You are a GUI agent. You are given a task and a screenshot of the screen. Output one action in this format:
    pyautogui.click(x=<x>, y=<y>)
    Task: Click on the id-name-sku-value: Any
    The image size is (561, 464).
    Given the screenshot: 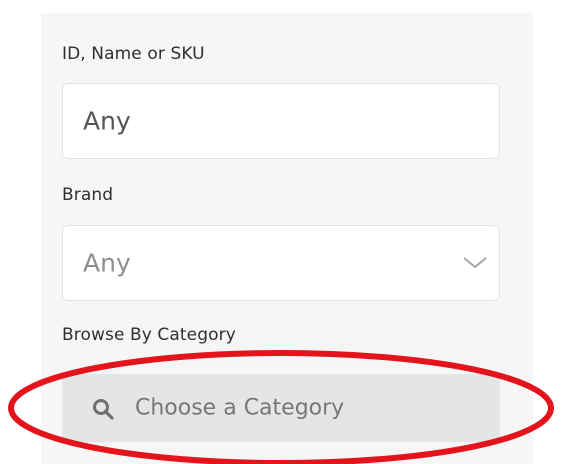 What is the action you would take?
    pyautogui.click(x=107, y=121)
    